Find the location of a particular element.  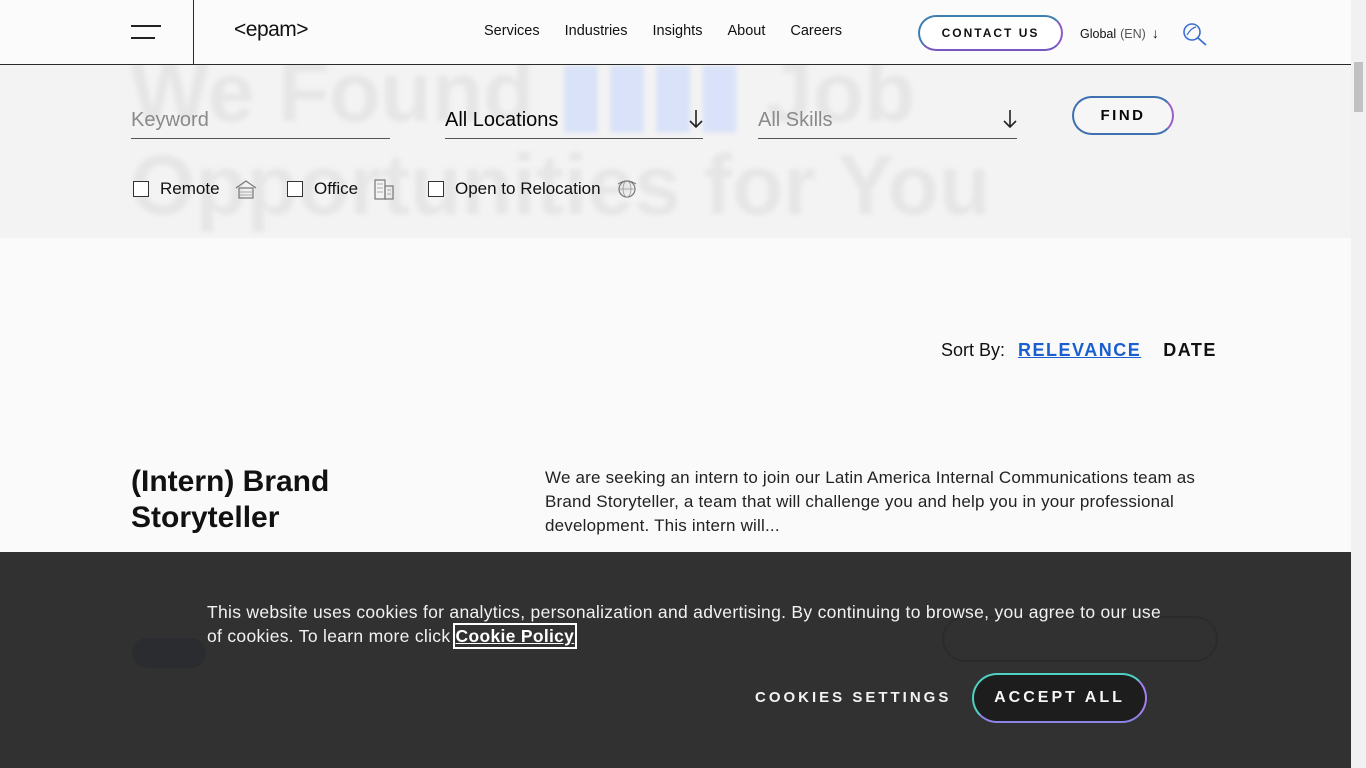

nav-services: Services is located at coordinates (512, 31).